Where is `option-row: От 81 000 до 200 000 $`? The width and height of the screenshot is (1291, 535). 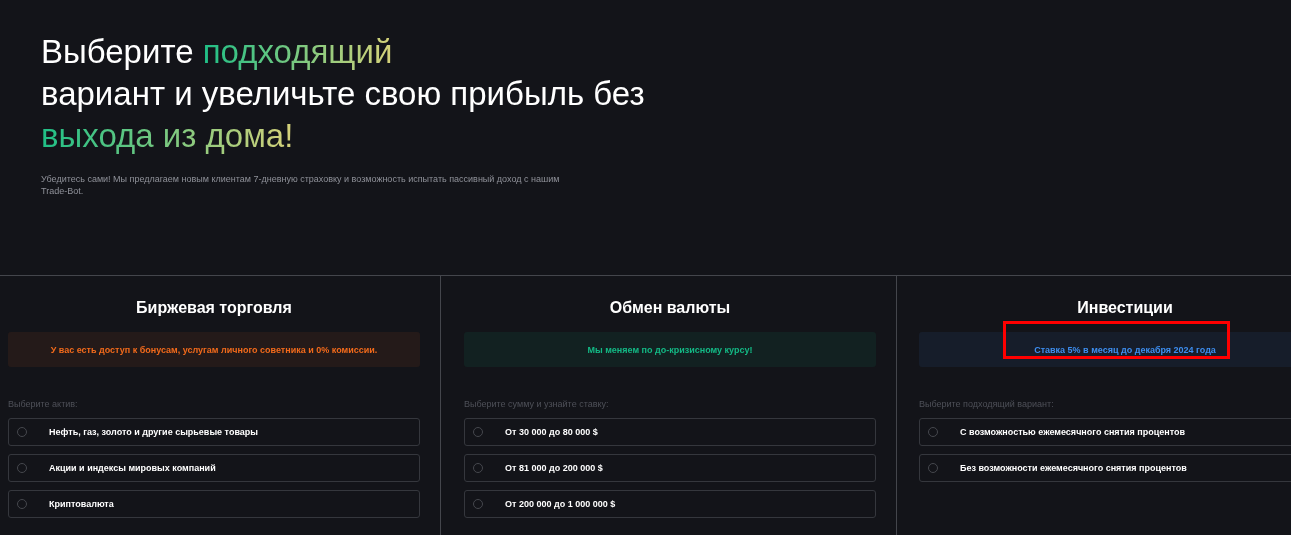
option-row: От 81 000 до 200 000 $ is located at coordinates (670, 468).